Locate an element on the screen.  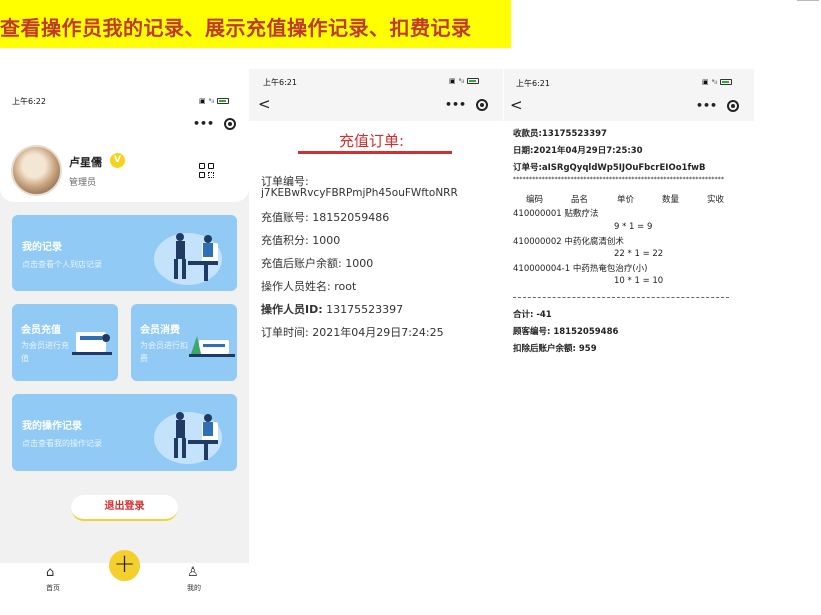
qrcode-icon is located at coordinates (206, 170).